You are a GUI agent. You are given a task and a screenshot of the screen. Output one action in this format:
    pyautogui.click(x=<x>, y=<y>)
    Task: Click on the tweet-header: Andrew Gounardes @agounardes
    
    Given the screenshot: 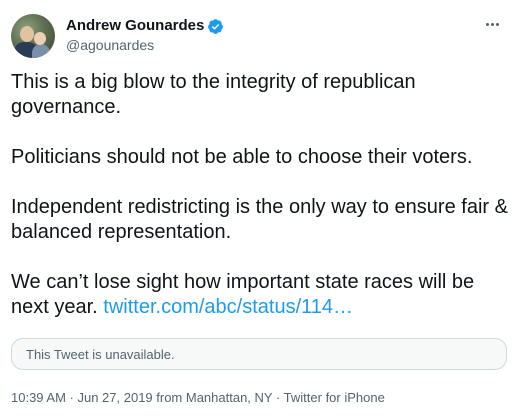 What is the action you would take?
    pyautogui.click(x=258, y=35)
    